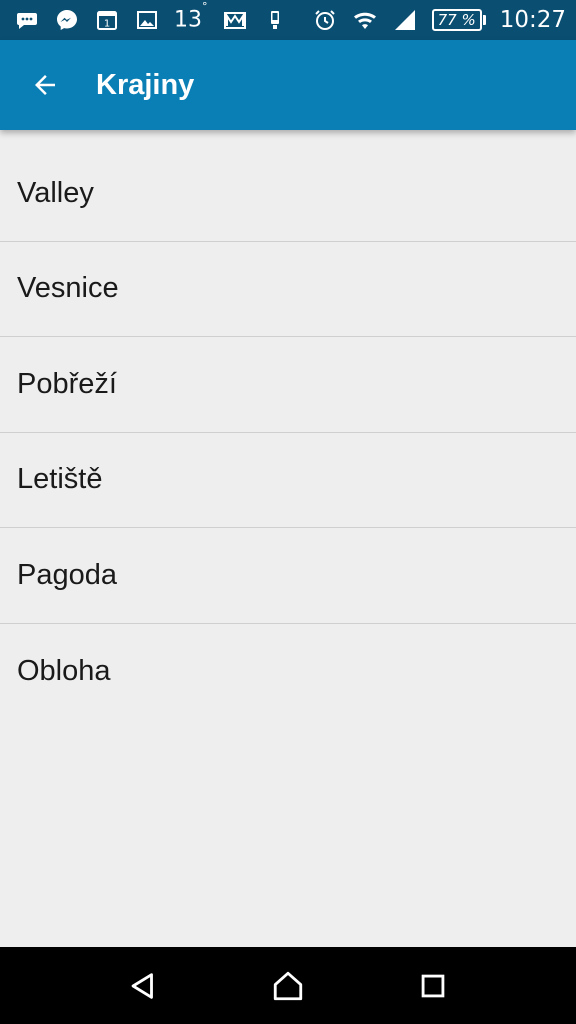 The width and height of the screenshot is (576, 1024). I want to click on nav-back-button, so click(143, 986).